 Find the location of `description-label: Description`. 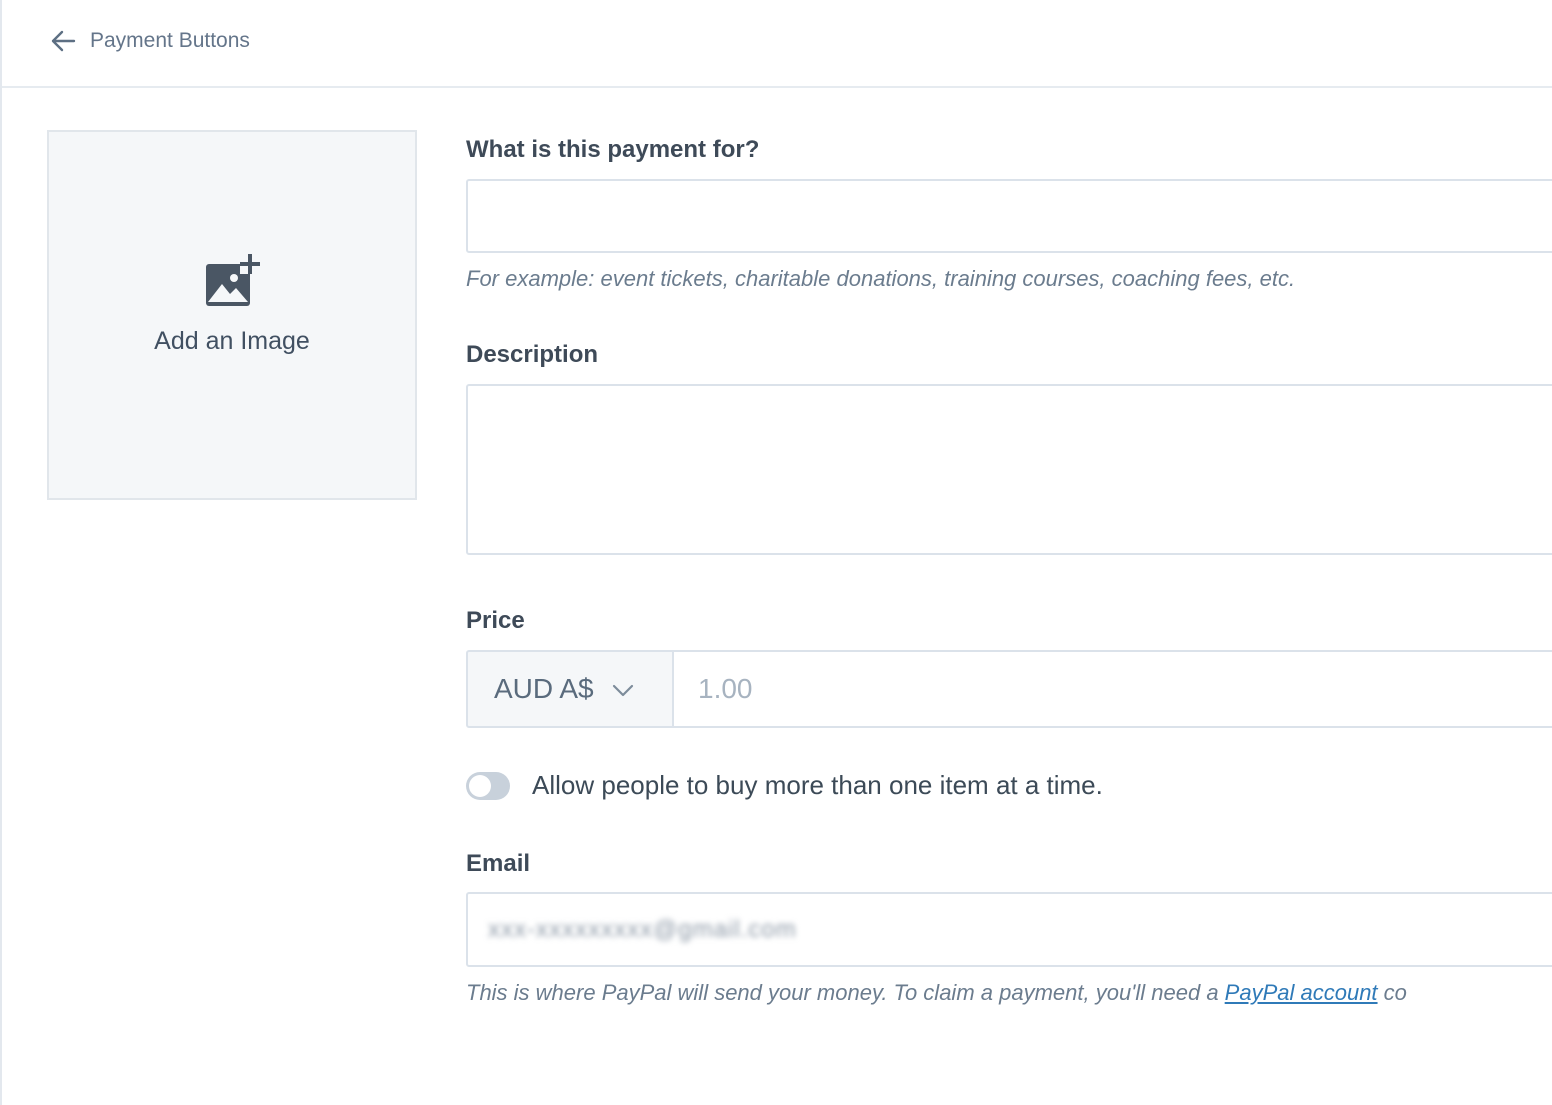

description-label: Description is located at coordinates (532, 354).